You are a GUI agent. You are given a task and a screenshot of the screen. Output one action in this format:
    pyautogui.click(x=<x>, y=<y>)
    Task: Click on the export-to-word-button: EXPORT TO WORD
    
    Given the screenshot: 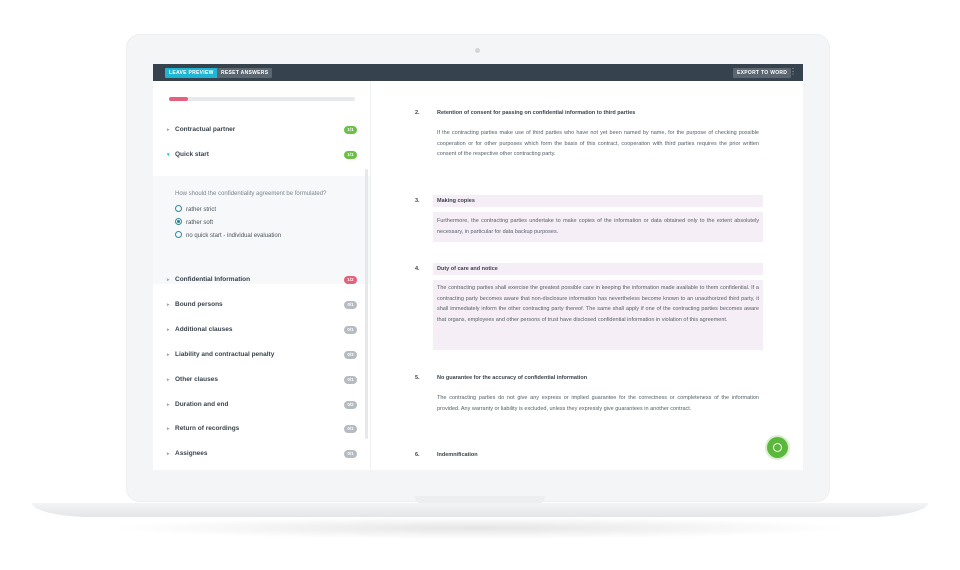 What is the action you would take?
    pyautogui.click(x=762, y=73)
    